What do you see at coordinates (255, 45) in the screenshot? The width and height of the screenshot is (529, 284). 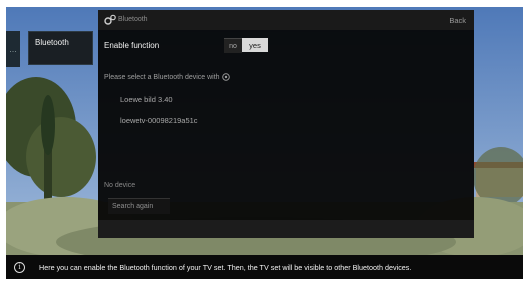 I see `toggle-option-yes: yes` at bounding box center [255, 45].